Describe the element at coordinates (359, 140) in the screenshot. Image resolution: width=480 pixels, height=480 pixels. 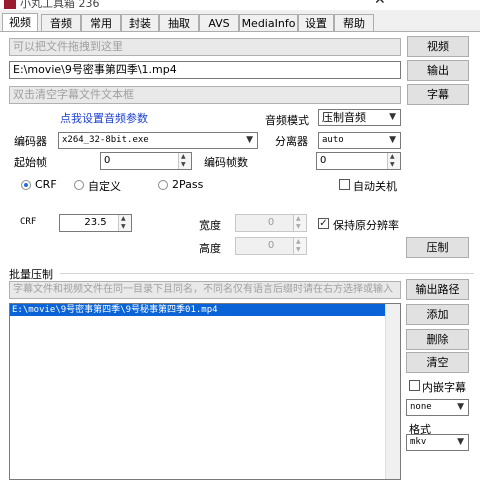
I see `splitter-select: auto ▼` at that location.